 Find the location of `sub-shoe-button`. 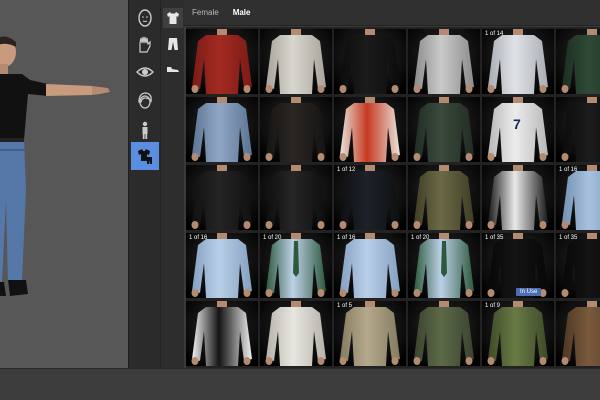

sub-shoe-button is located at coordinates (173, 68).